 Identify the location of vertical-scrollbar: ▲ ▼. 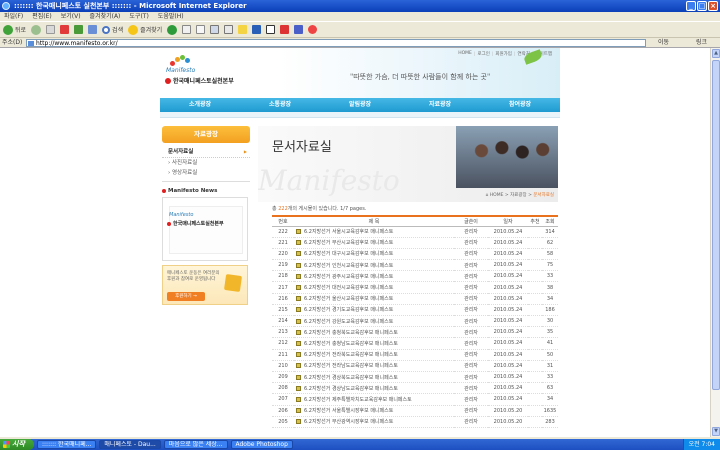
(715, 242).